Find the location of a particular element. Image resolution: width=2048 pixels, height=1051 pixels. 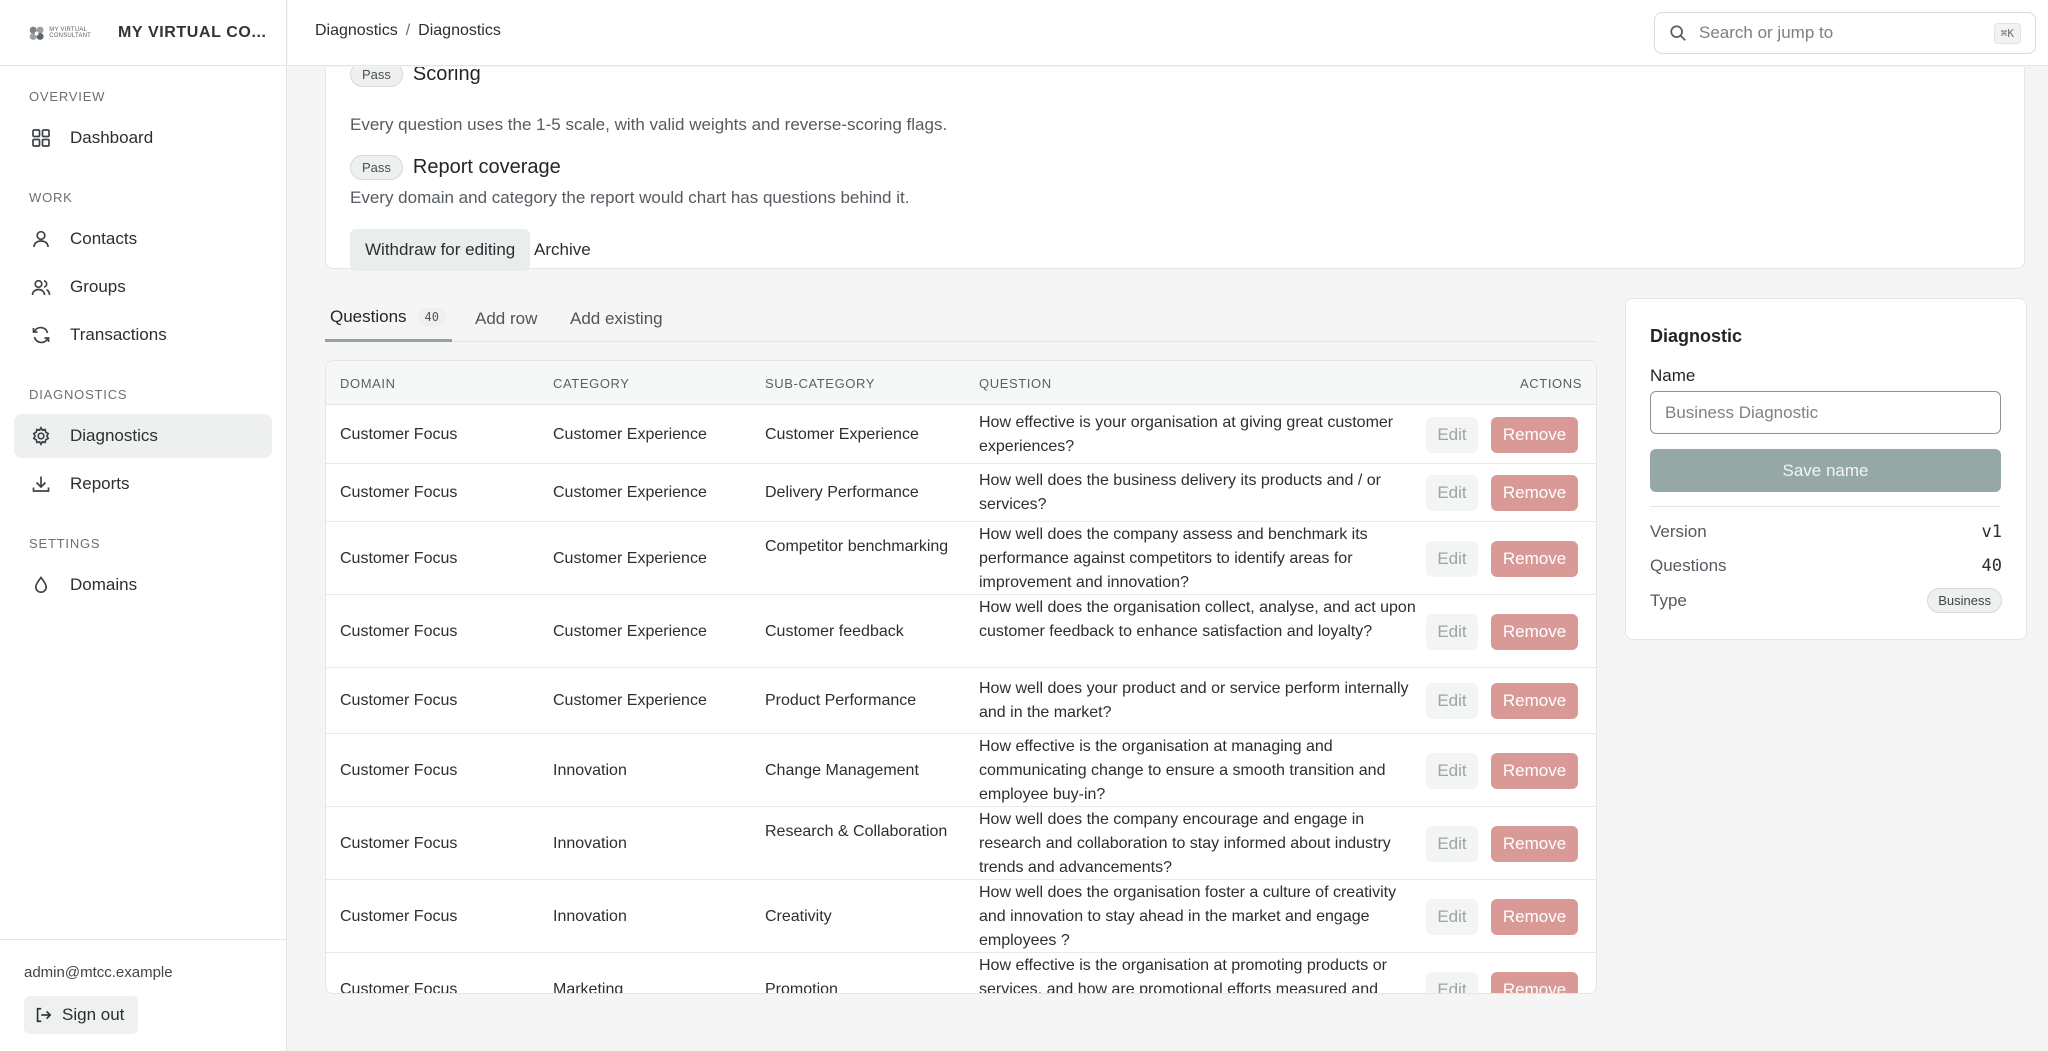

cell-sub-category: Research & Collaboration is located at coordinates (856, 831).